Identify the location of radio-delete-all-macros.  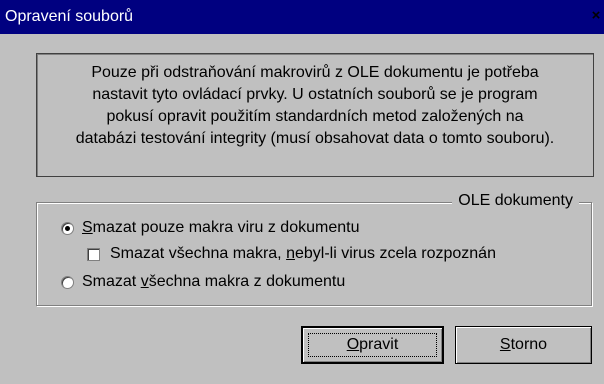
(67, 282).